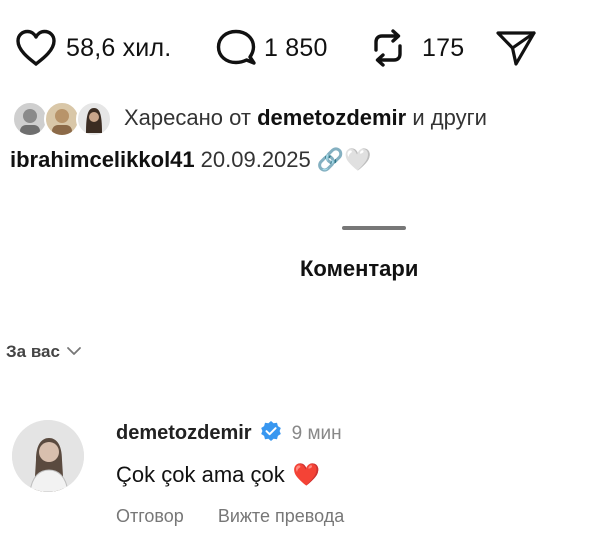  What do you see at coordinates (184, 433) in the screenshot?
I see `comment-username: demetozdemir` at bounding box center [184, 433].